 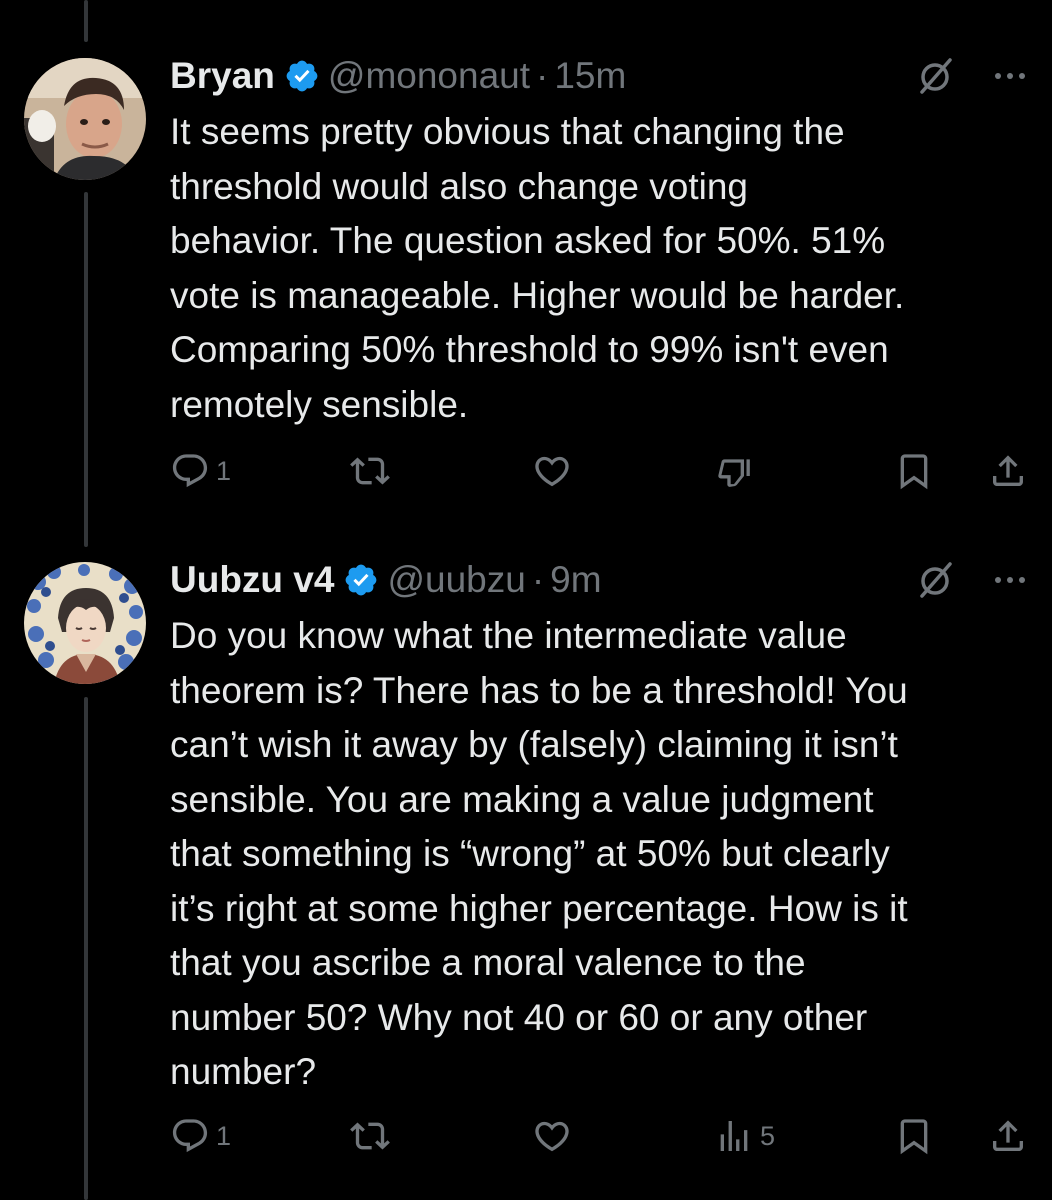 I want to click on views-count: 5, so click(x=768, y=1135).